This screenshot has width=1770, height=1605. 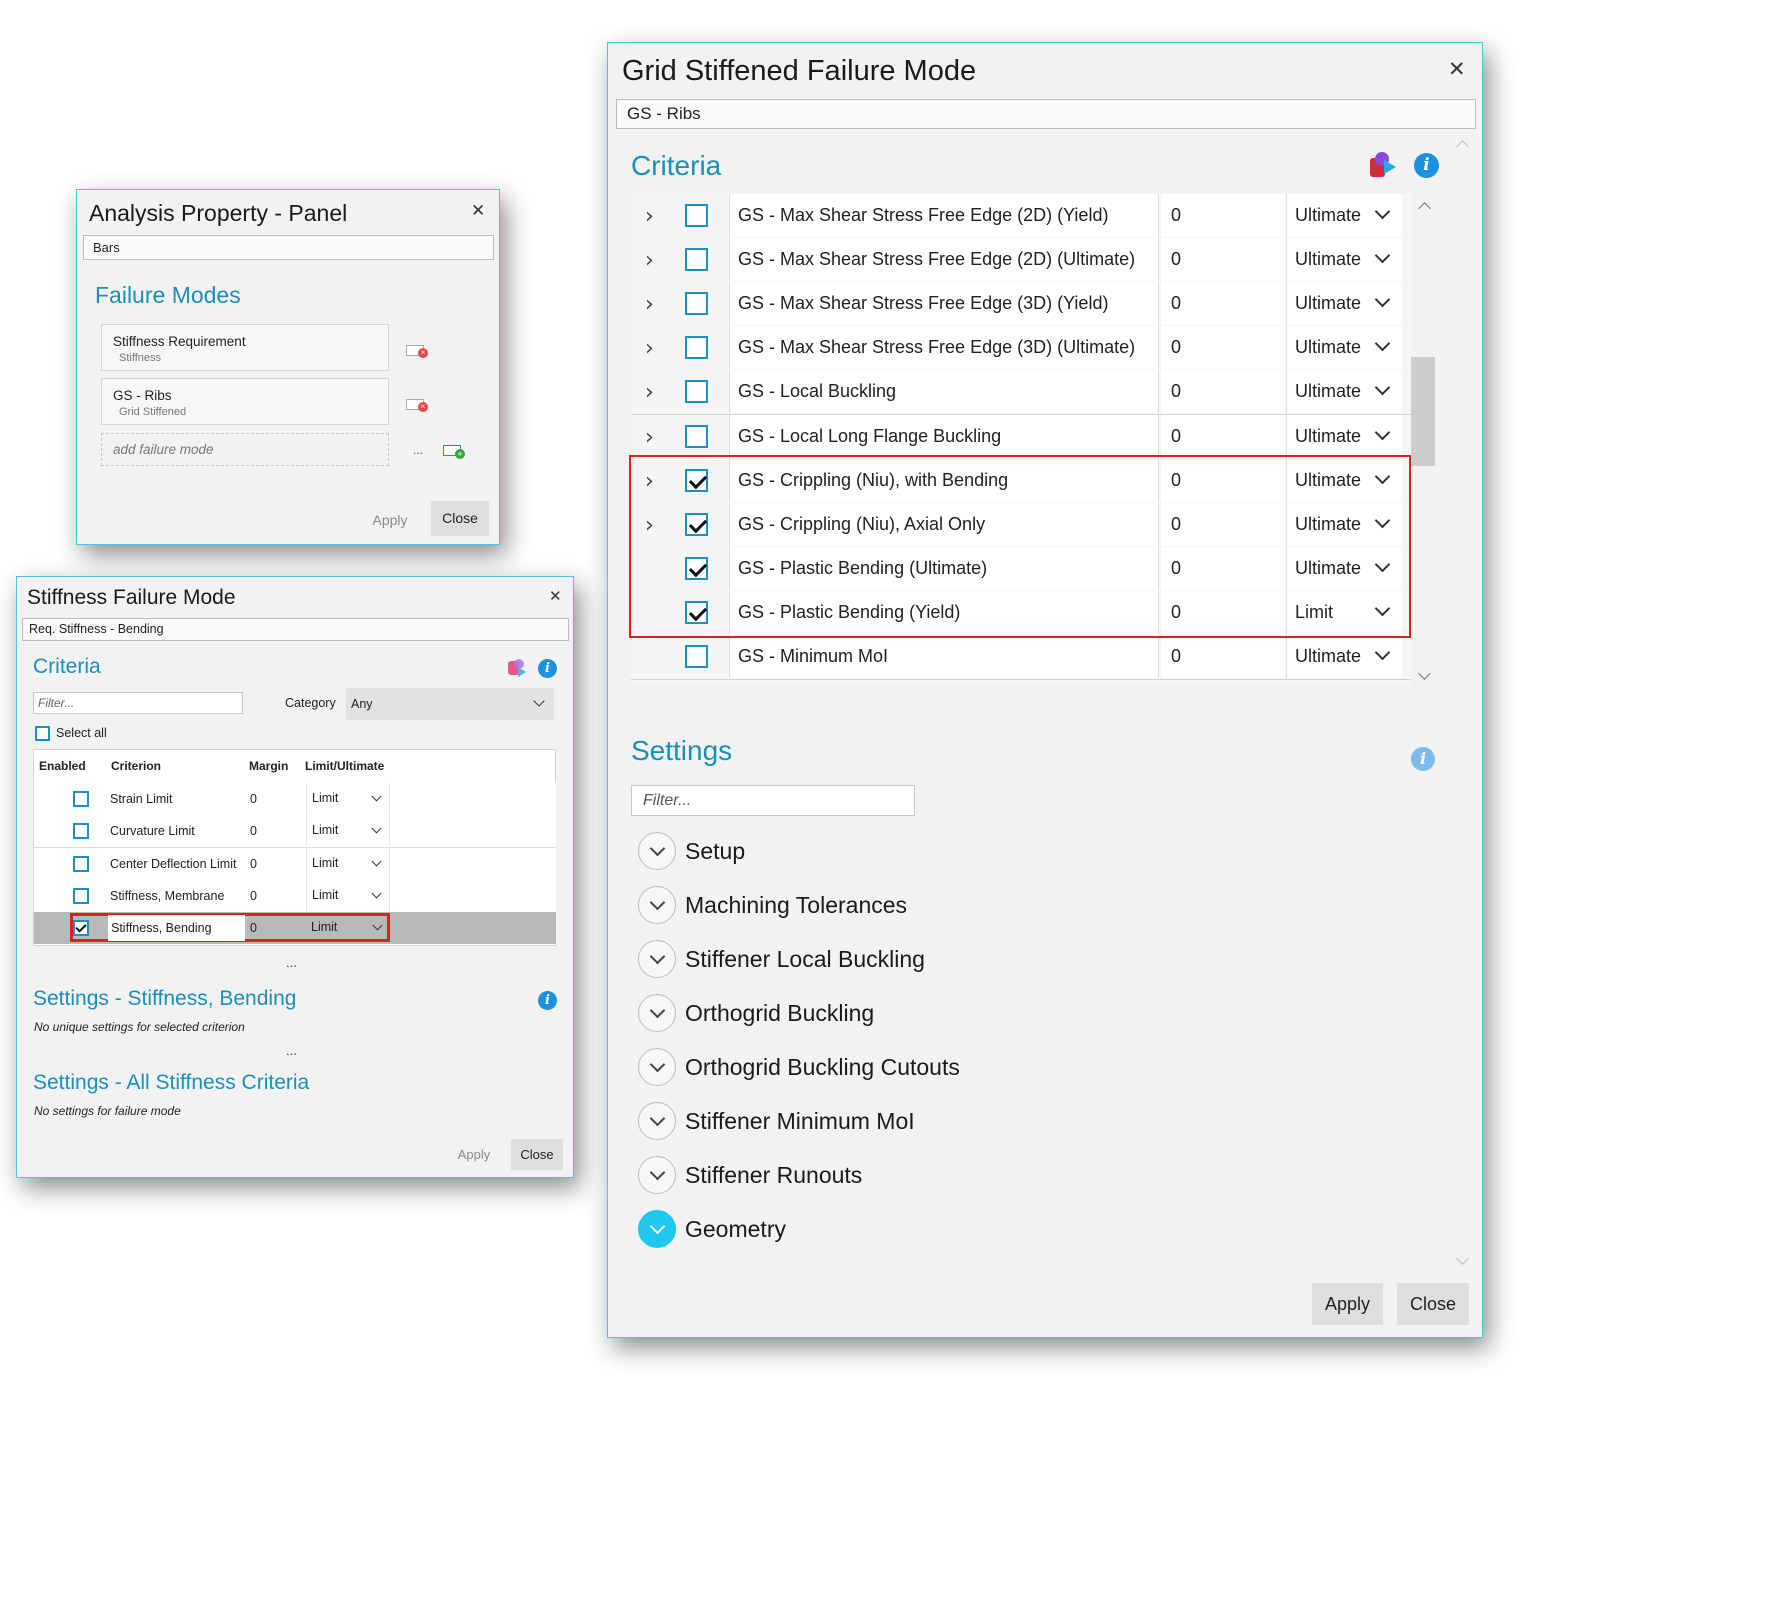 I want to click on table-row: Stiffness, Membrane 0 Limit, so click(x=295, y=896).